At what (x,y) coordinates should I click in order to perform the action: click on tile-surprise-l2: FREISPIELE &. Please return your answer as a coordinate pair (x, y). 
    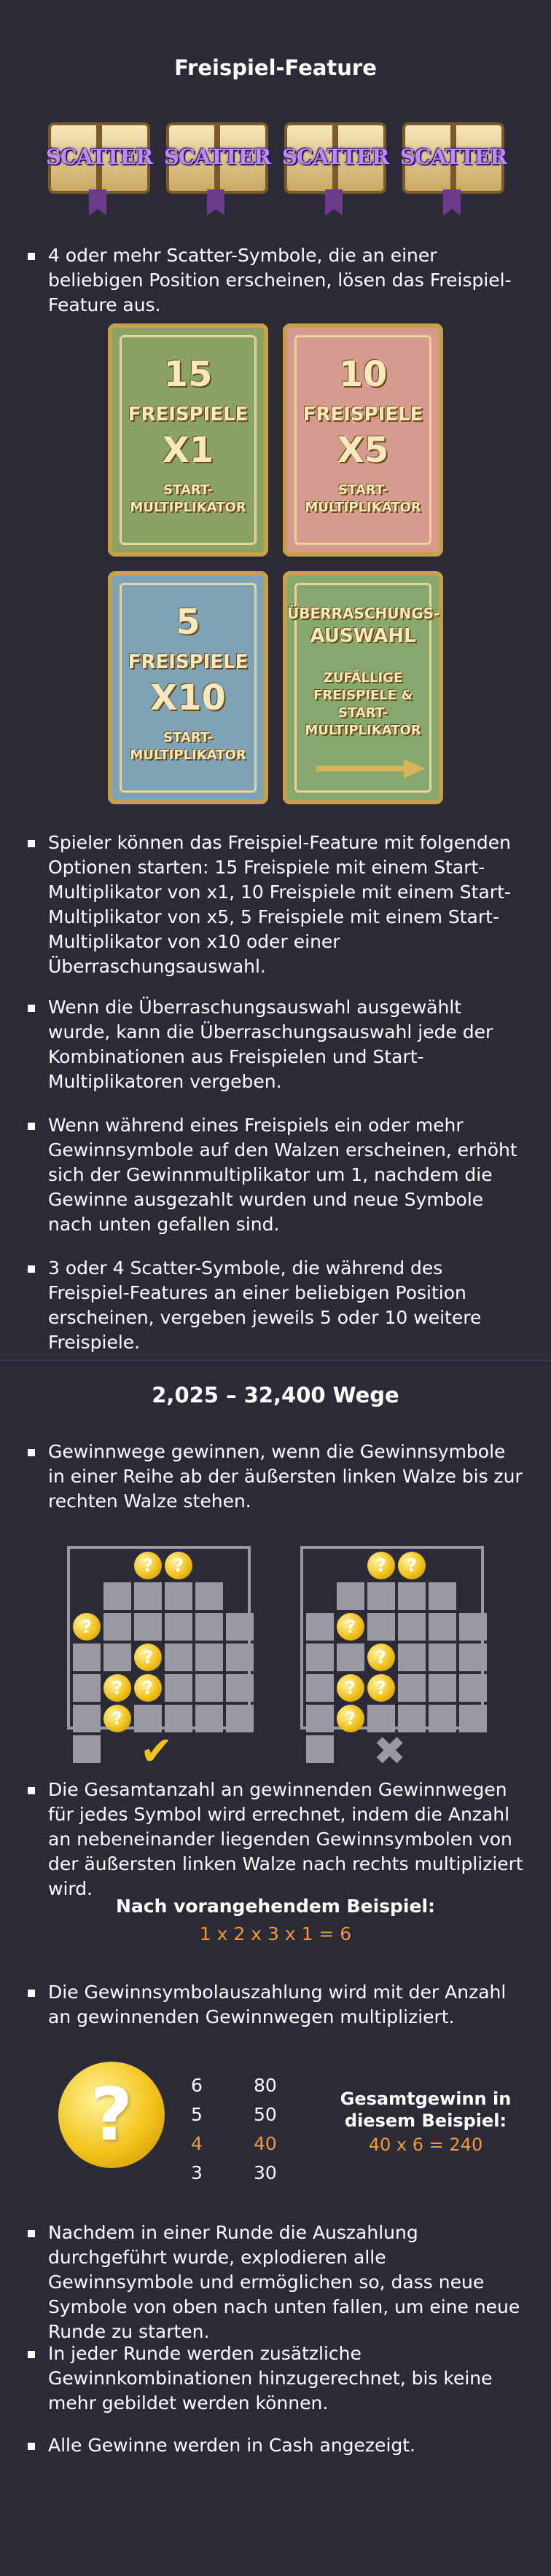
    Looking at the image, I should click on (363, 695).